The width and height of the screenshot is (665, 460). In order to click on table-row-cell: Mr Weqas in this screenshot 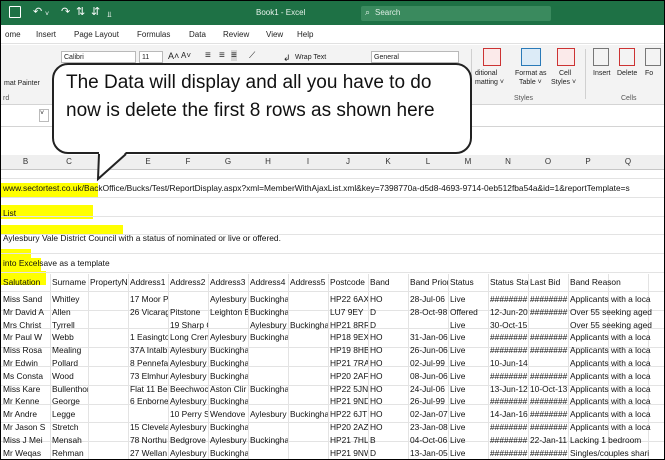, I will do `click(25, 452)`.